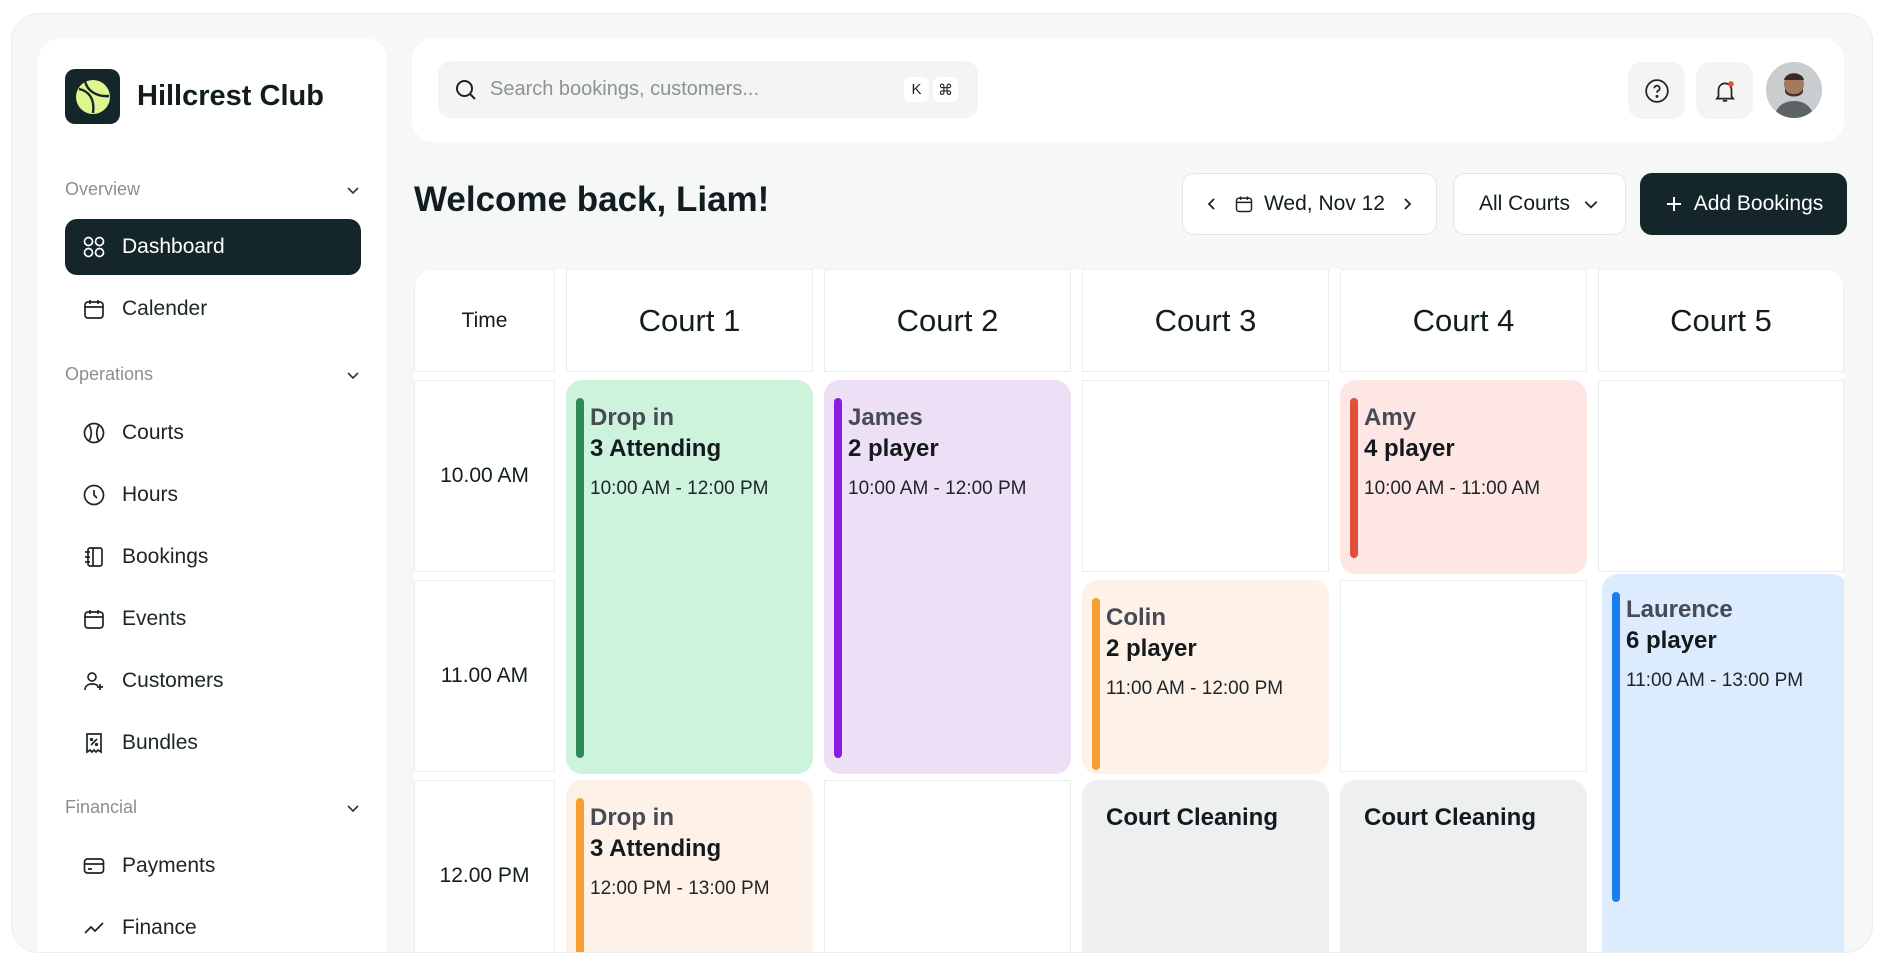 This screenshot has height=953, width=1884. I want to click on booking-card: Laurence 6 player 11:00 AM - 13:00 PM, so click(1723, 763).